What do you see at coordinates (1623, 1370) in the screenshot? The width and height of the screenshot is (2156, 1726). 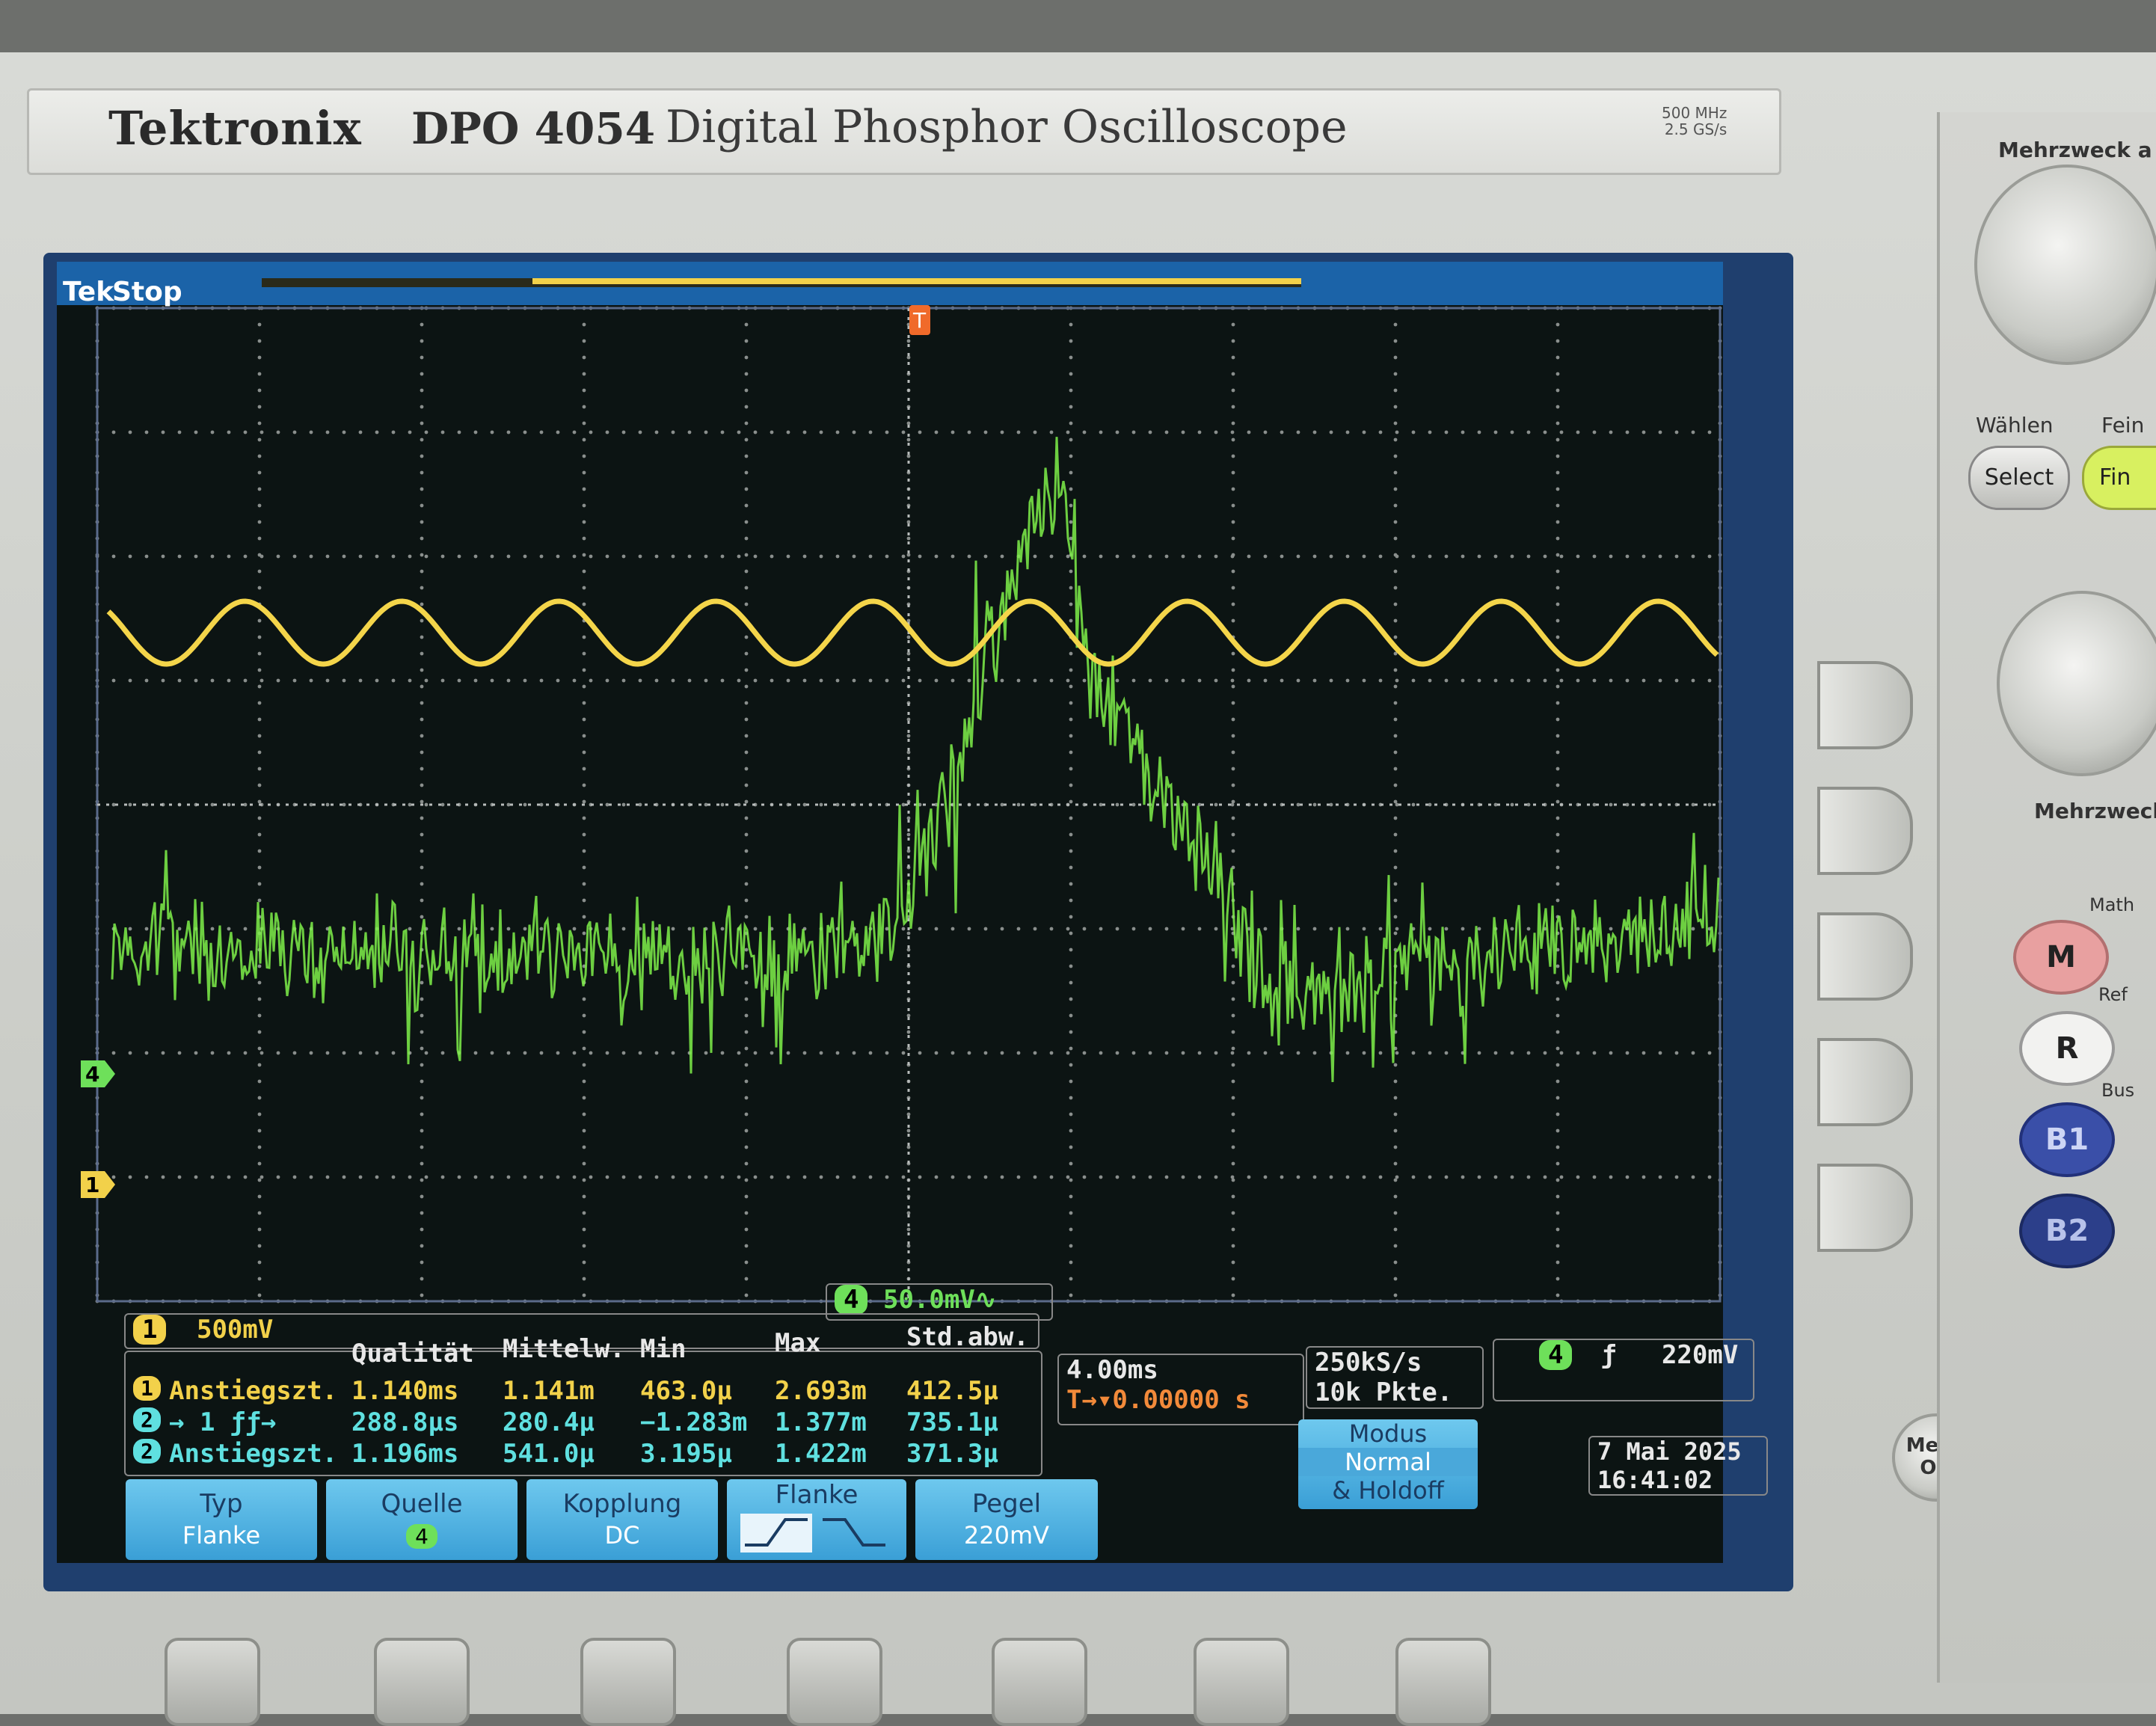 I see `trigger-readout: 4 ƒ 220mV` at bounding box center [1623, 1370].